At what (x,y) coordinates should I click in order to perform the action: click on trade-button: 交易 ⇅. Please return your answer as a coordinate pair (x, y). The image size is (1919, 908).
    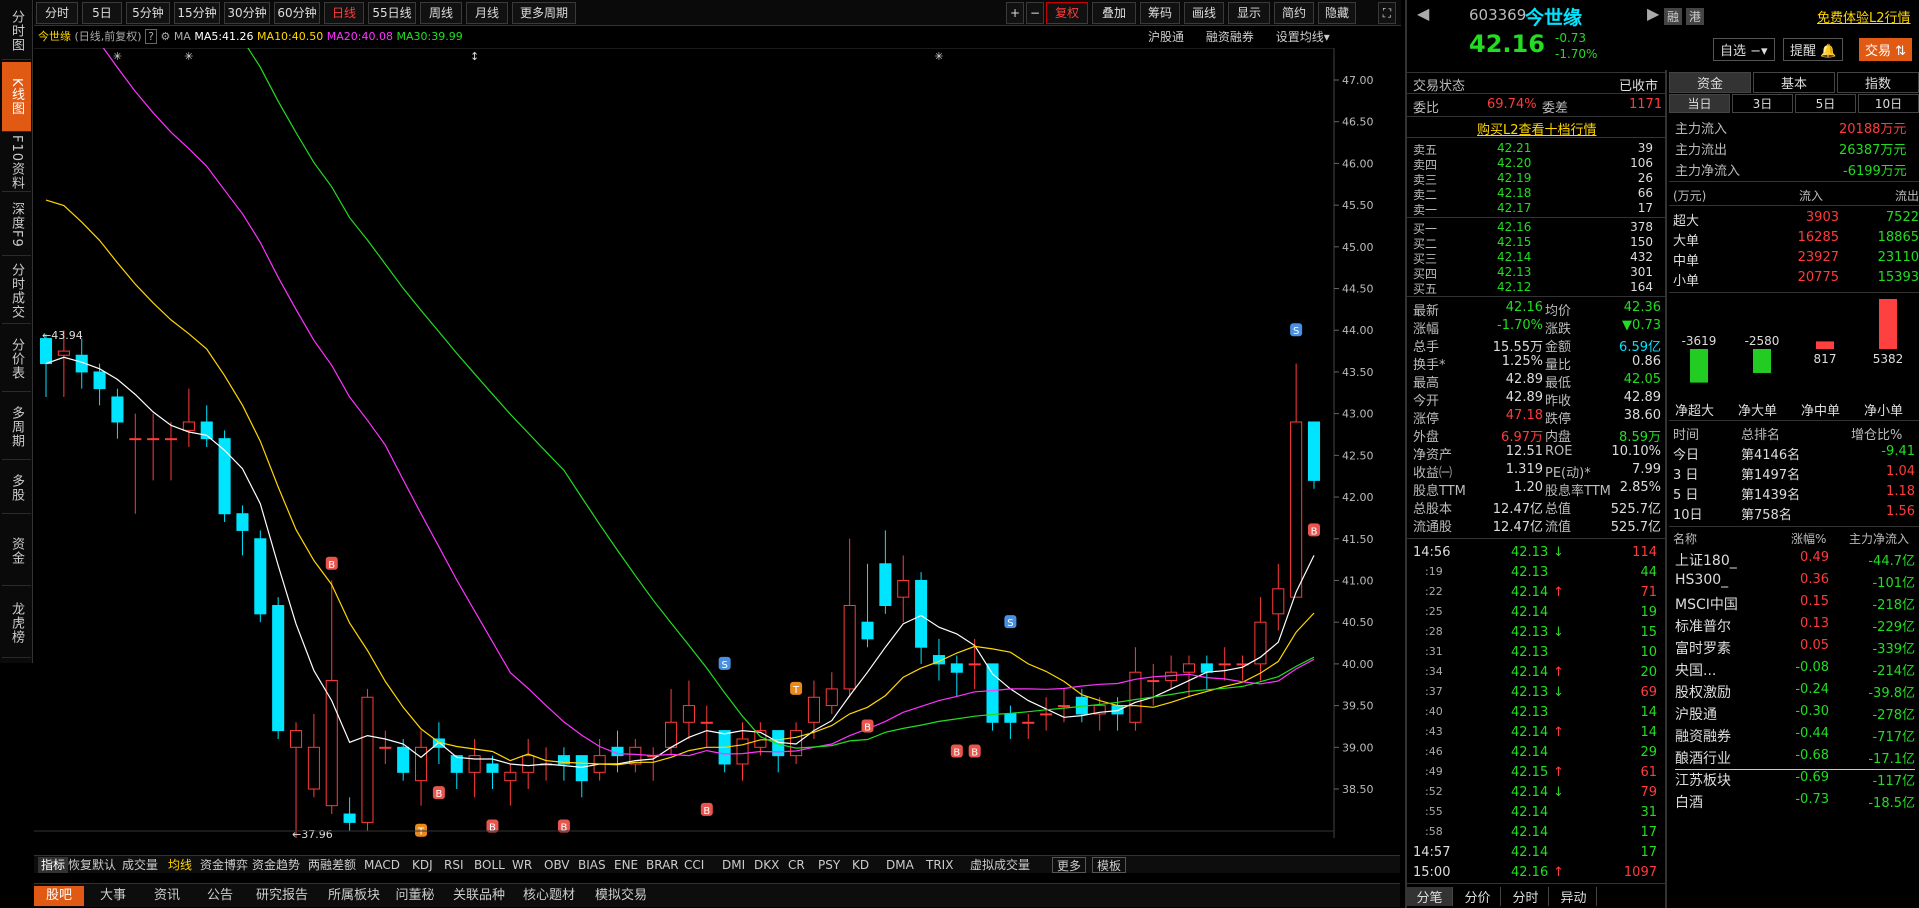
    Looking at the image, I should click on (1886, 49).